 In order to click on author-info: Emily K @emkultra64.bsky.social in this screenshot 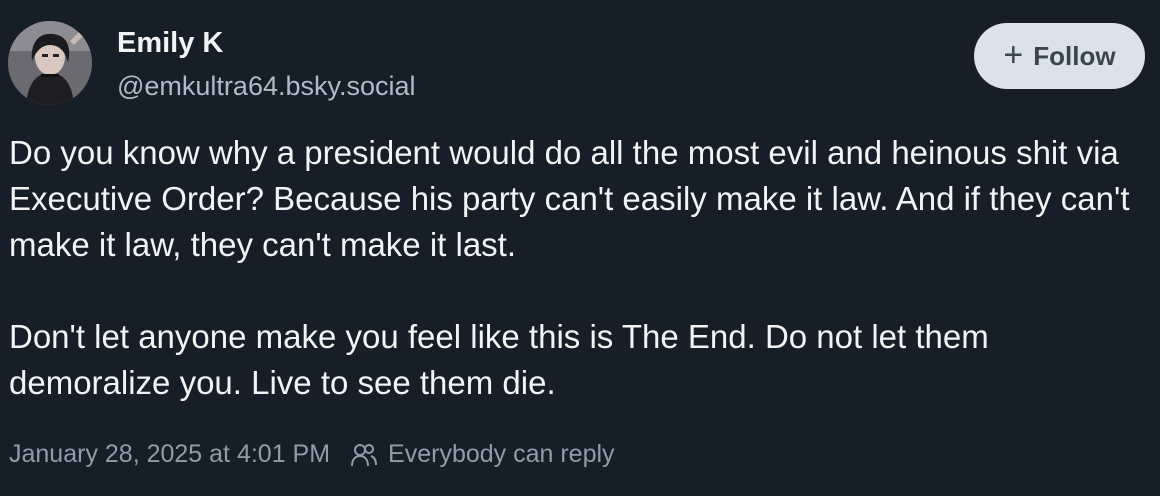, I will do `click(266, 64)`.